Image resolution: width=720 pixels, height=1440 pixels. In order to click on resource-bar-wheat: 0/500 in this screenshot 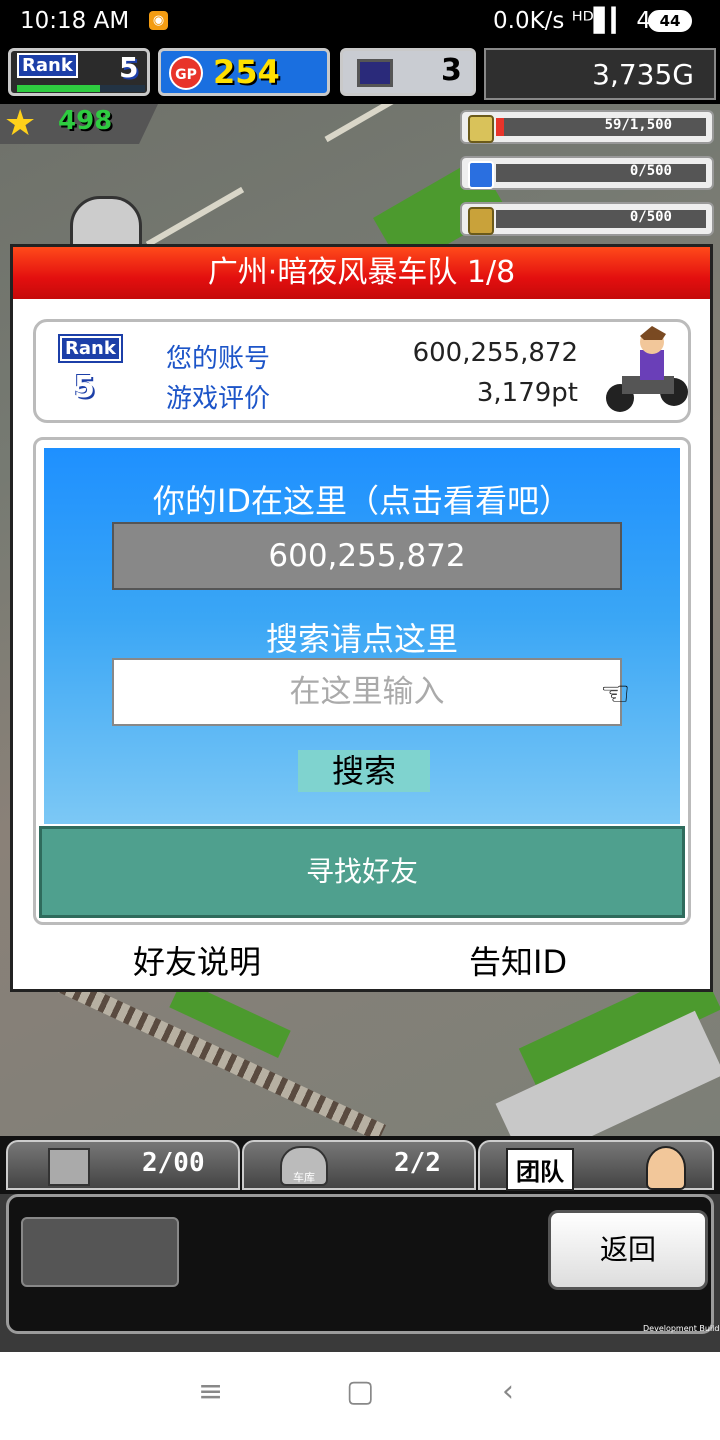, I will do `click(587, 219)`.